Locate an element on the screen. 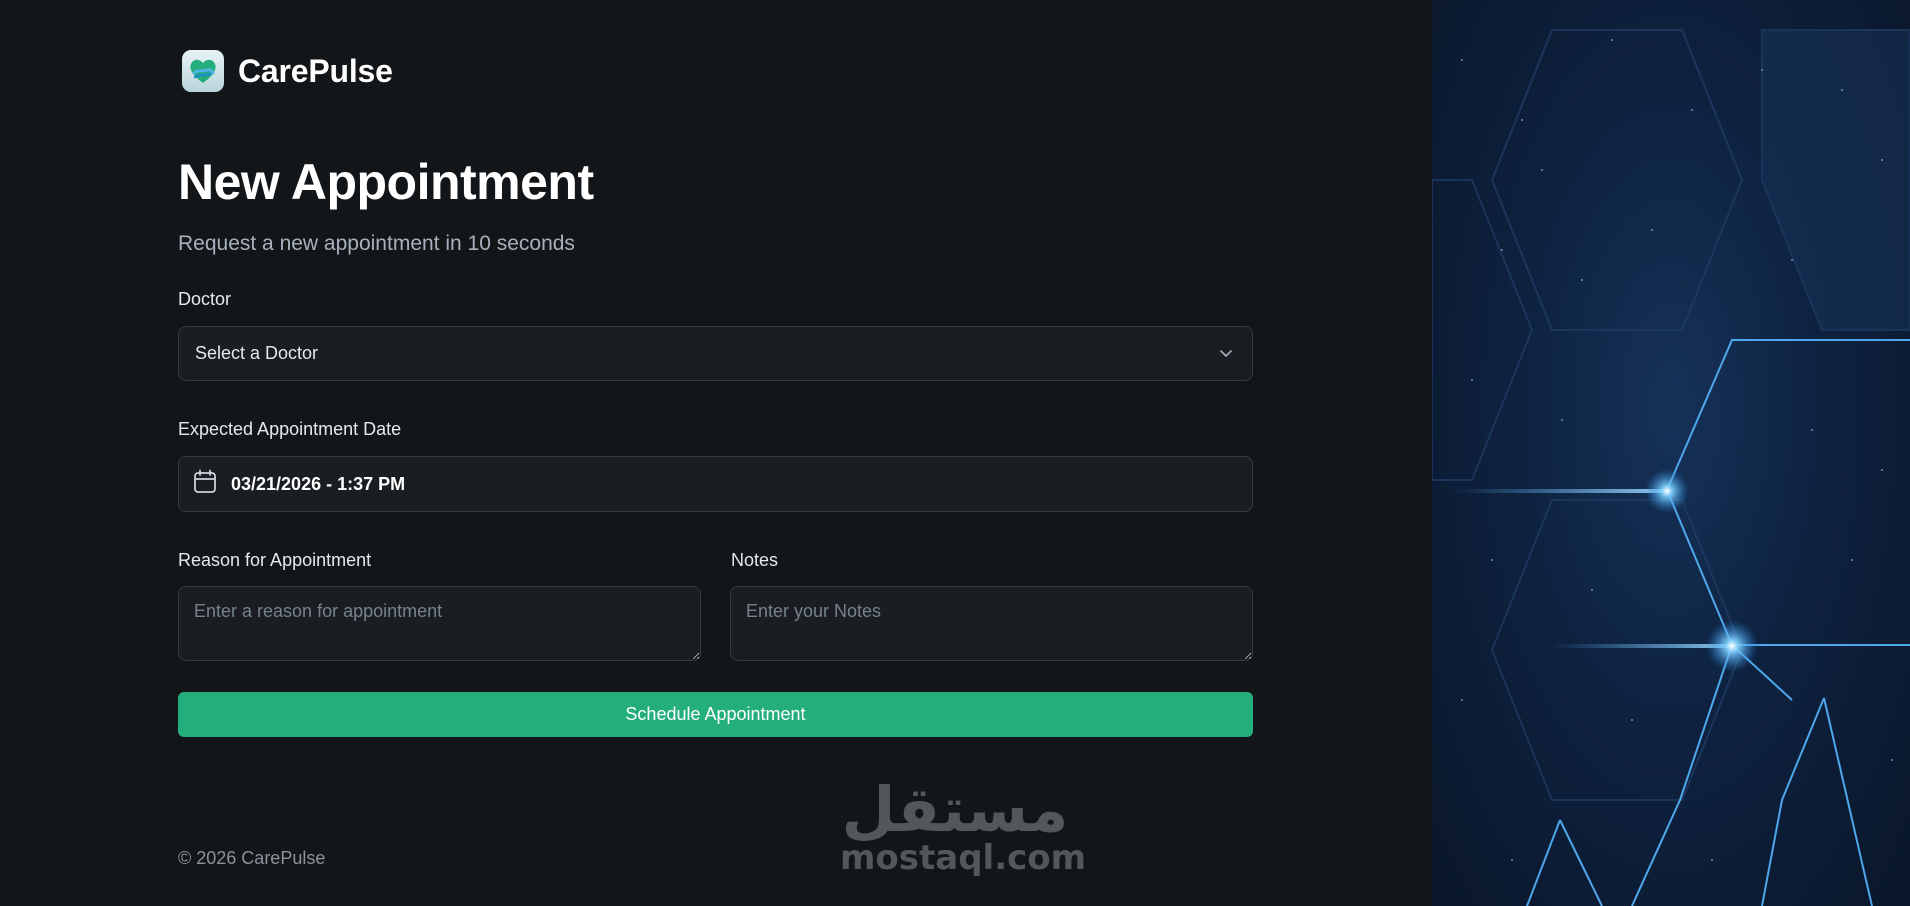 This screenshot has width=1910, height=906. notes-textarea is located at coordinates (991, 623).